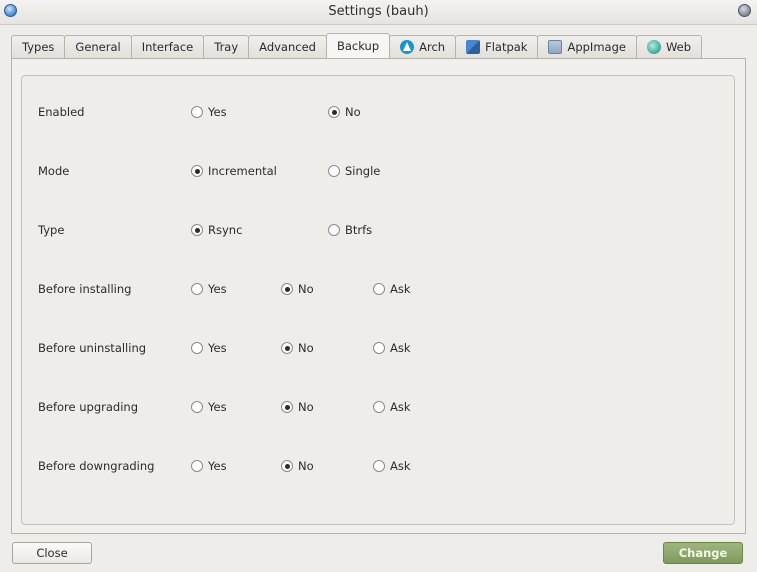 Image resolution: width=757 pixels, height=572 pixels. I want to click on tab-label: AppImage, so click(596, 47).